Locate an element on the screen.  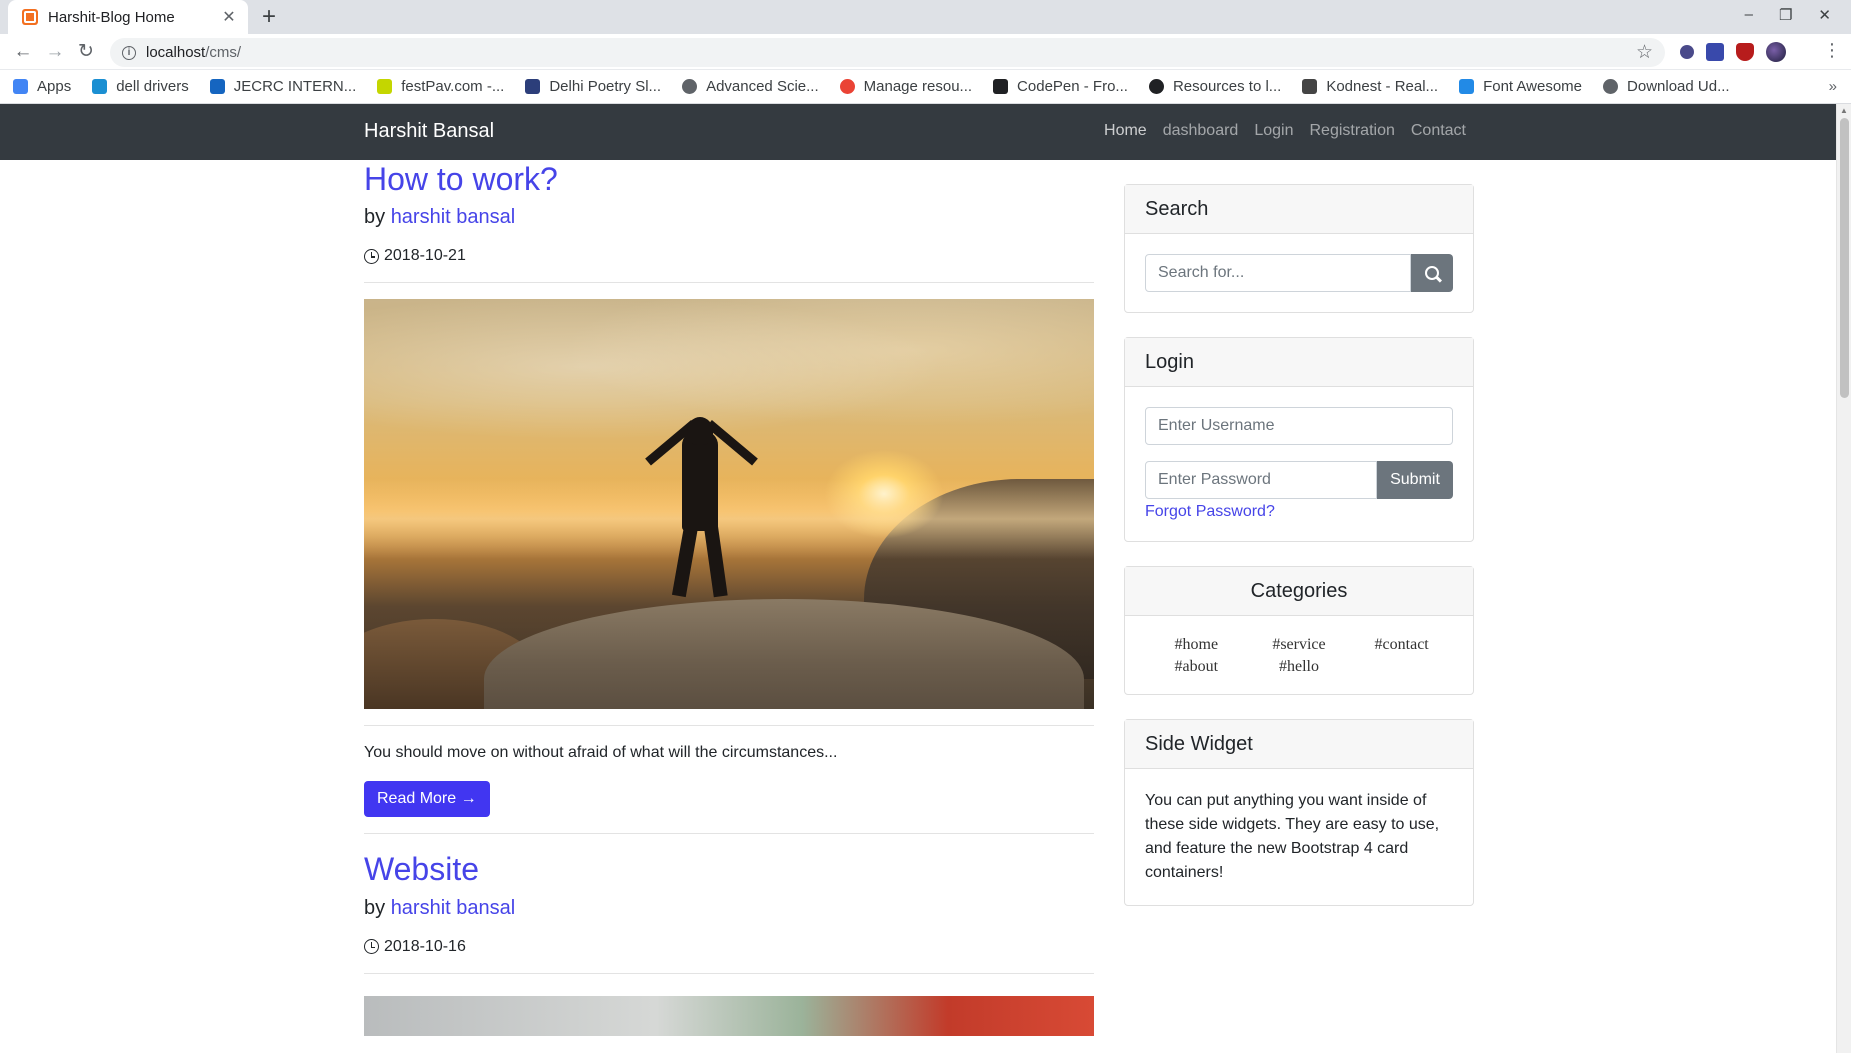
category-link-about: #about is located at coordinates (1196, 667).